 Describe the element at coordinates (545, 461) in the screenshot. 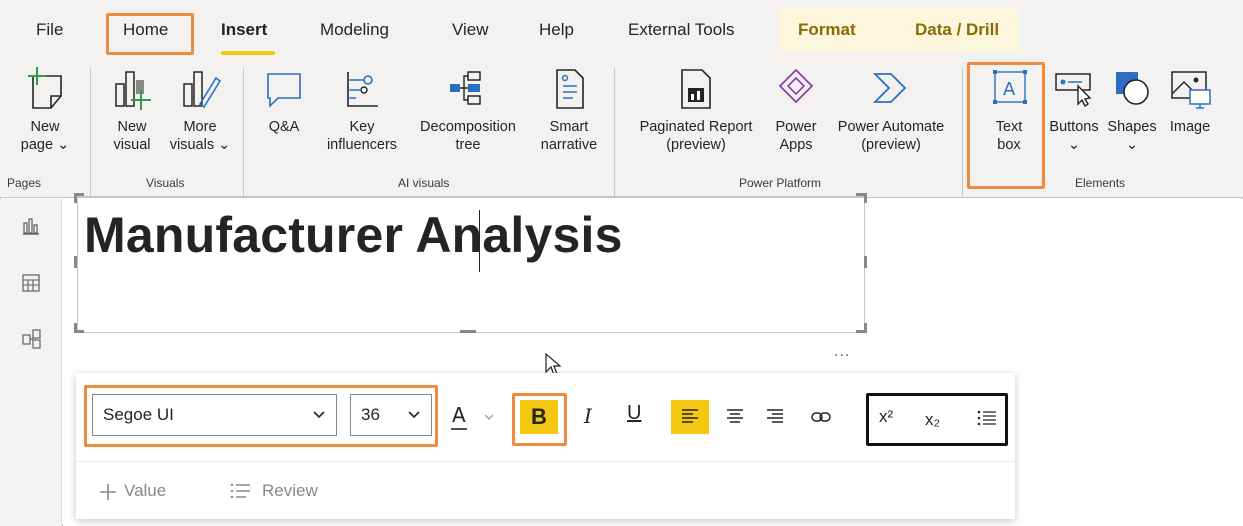

I see `toolbar-divider` at that location.